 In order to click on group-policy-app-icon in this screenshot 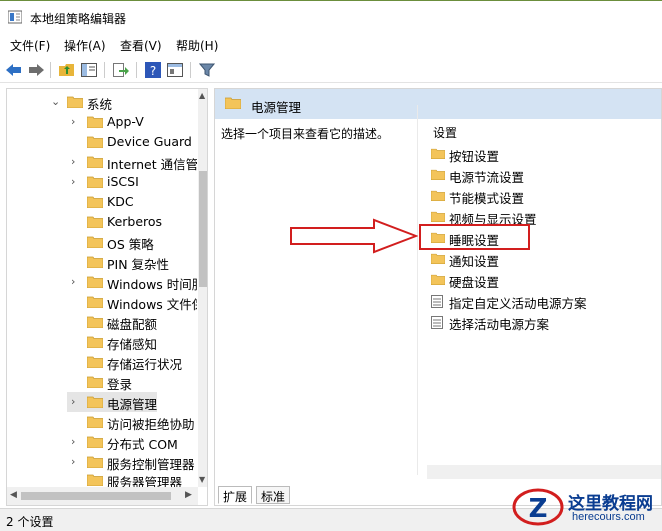, I will do `click(15, 17)`.